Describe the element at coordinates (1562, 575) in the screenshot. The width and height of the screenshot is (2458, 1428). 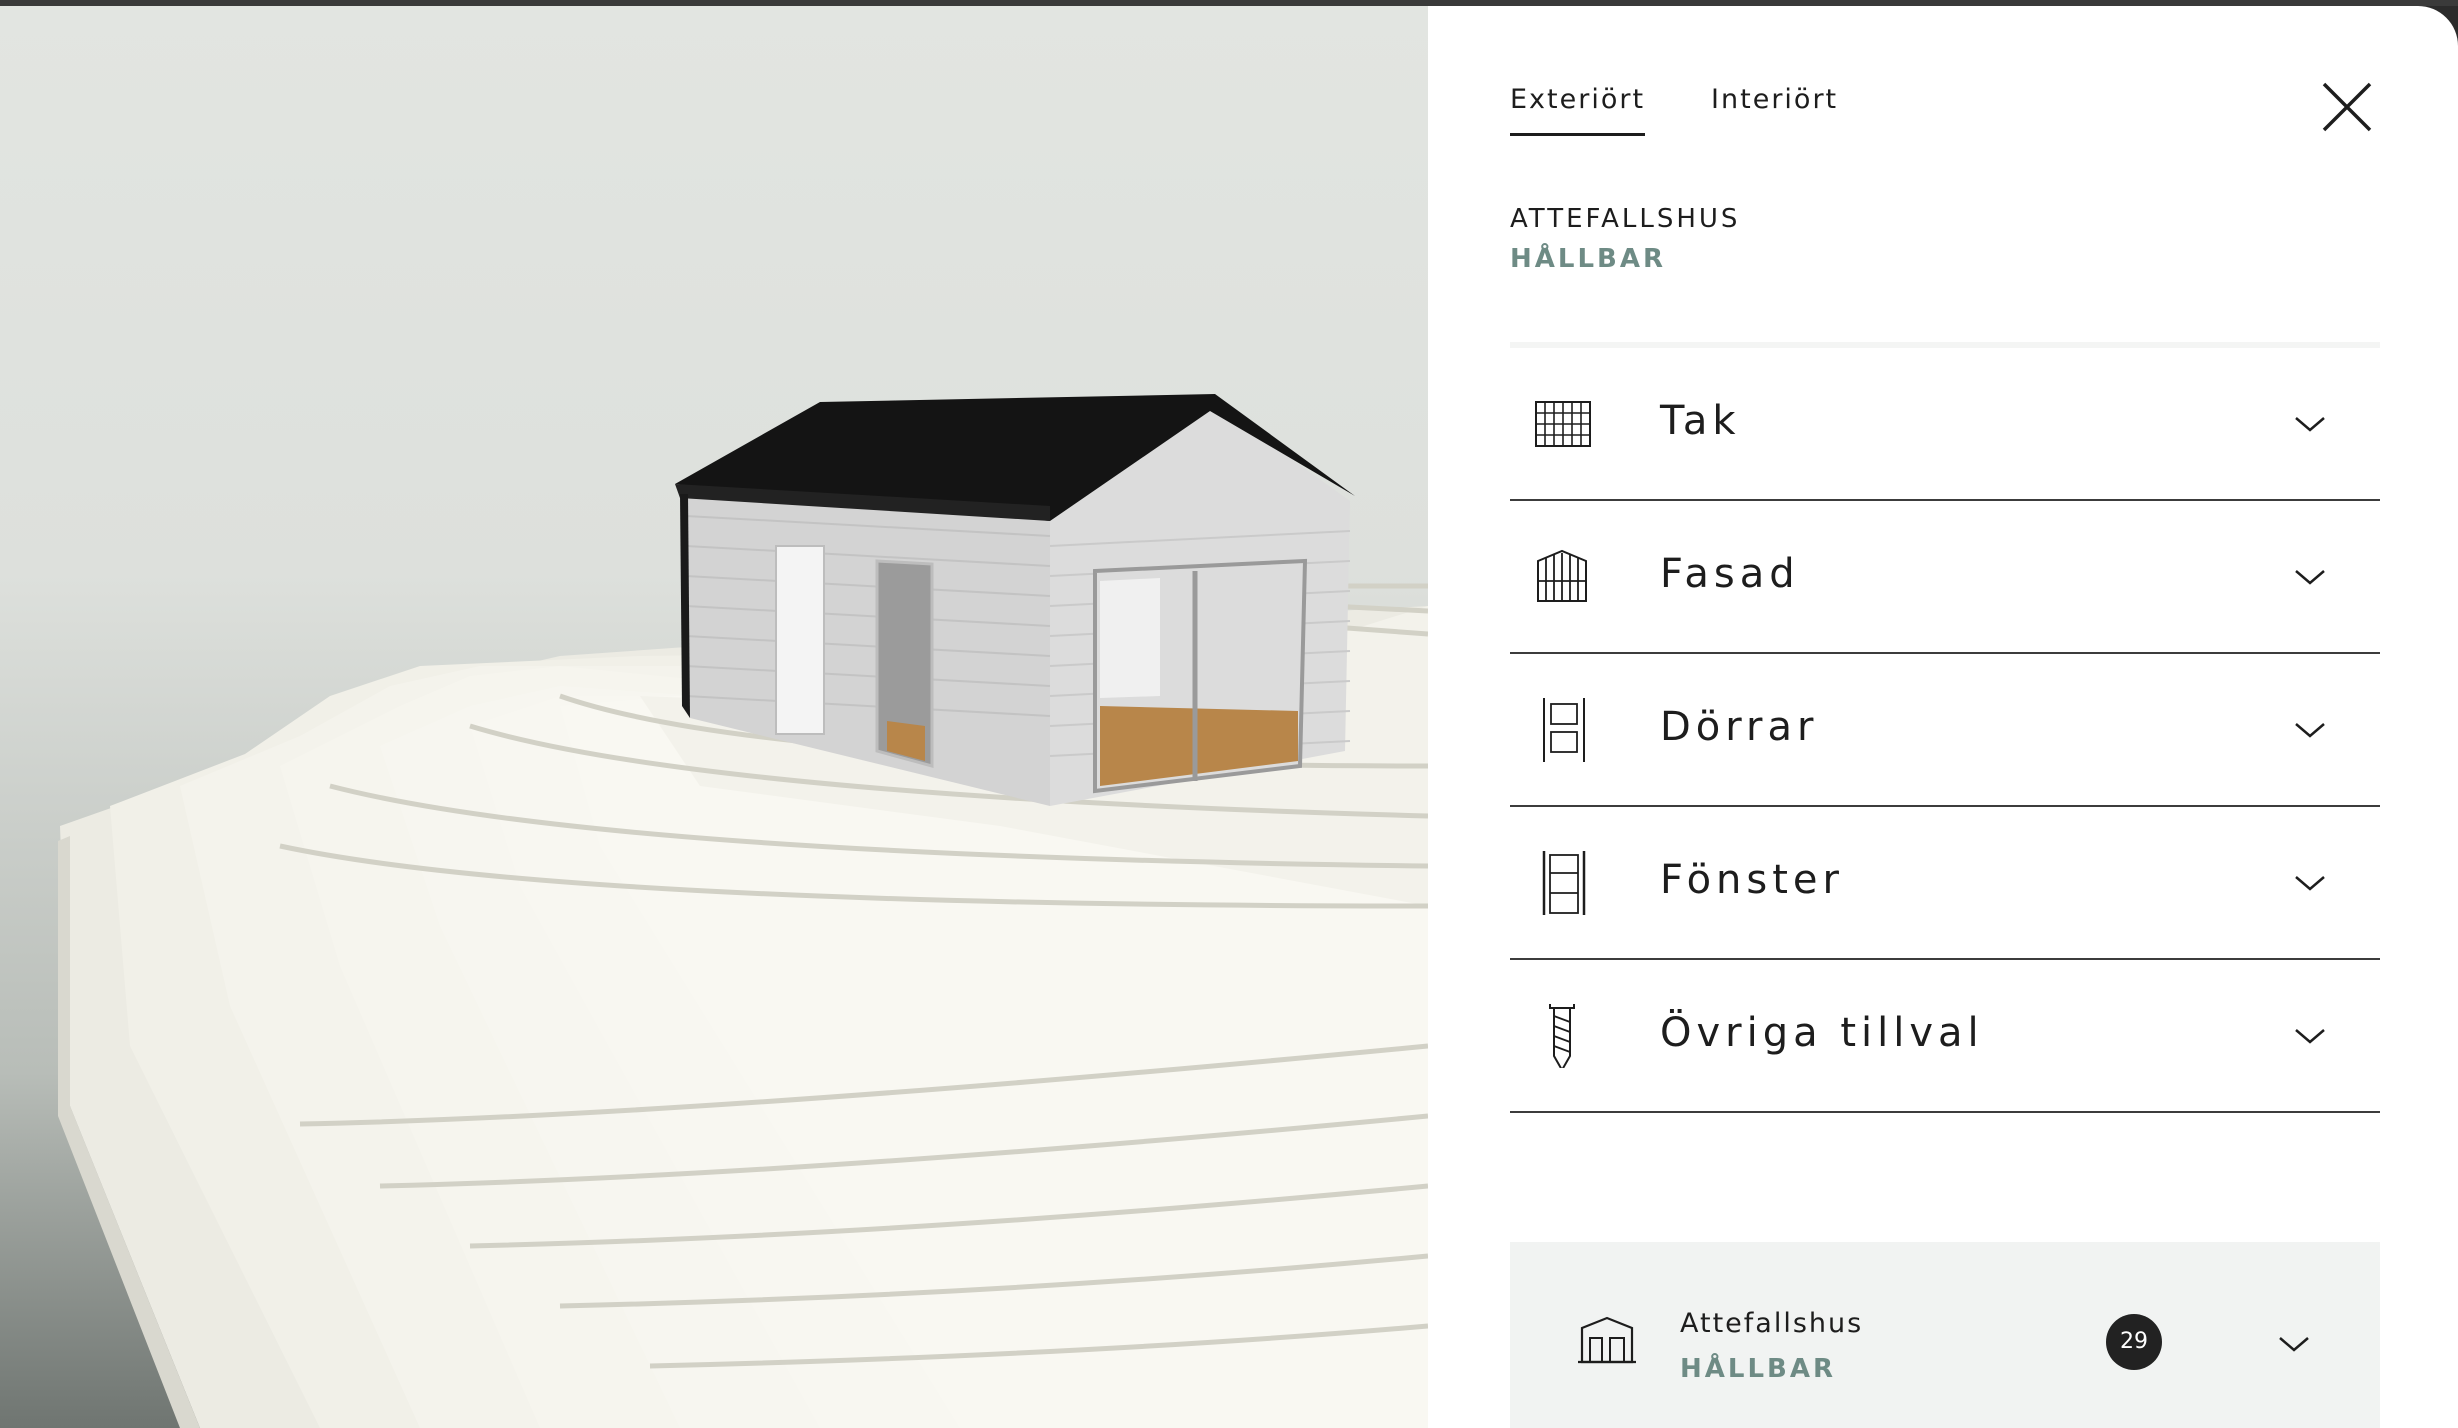
I see `facade-icon` at that location.